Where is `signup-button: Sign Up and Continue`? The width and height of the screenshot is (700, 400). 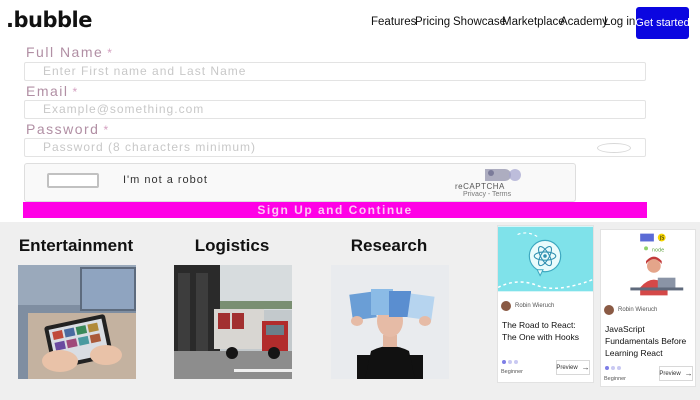
signup-button: Sign Up and Continue is located at coordinates (335, 210).